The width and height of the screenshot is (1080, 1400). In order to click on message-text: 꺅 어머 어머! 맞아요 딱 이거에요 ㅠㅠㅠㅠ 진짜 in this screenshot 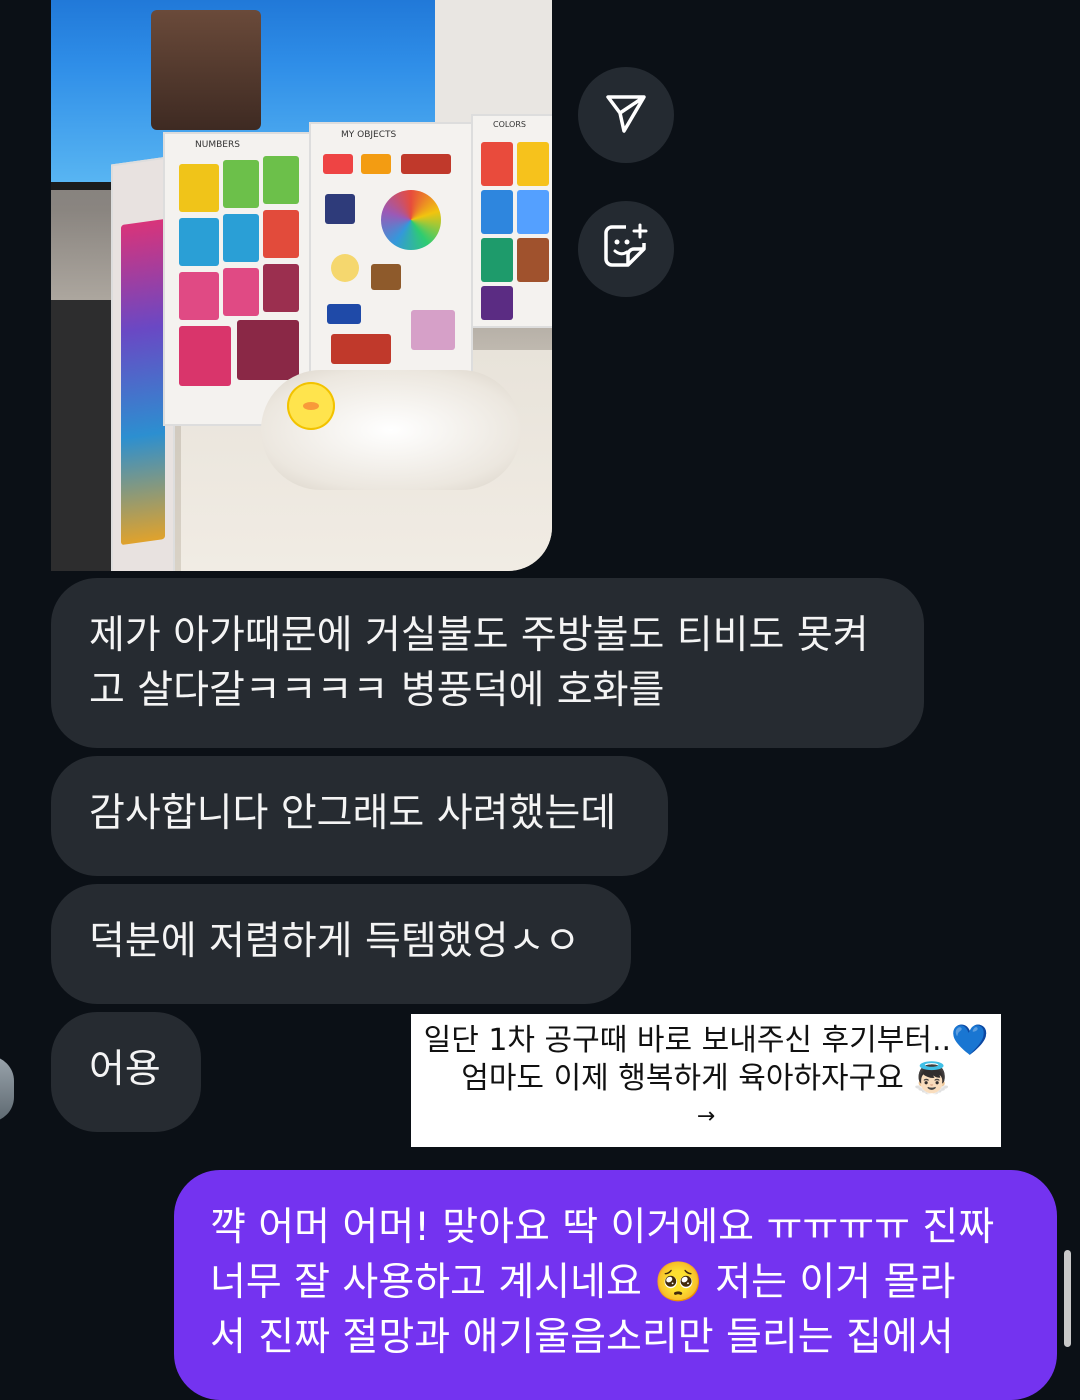, I will do `click(602, 1227)`.